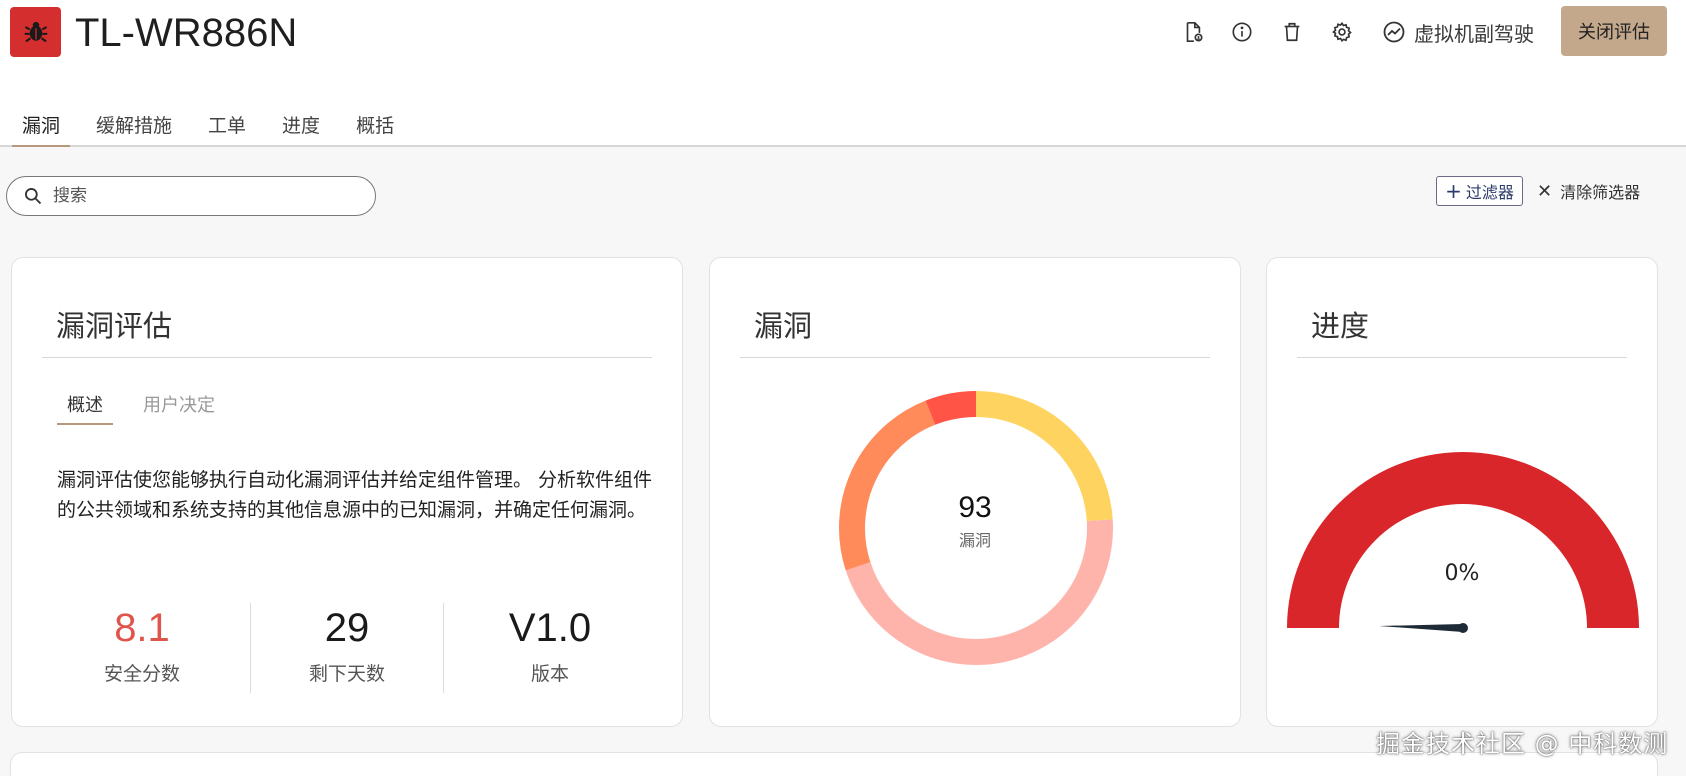 The height and width of the screenshot is (776, 1686). I want to click on metric-divider, so click(443, 648).